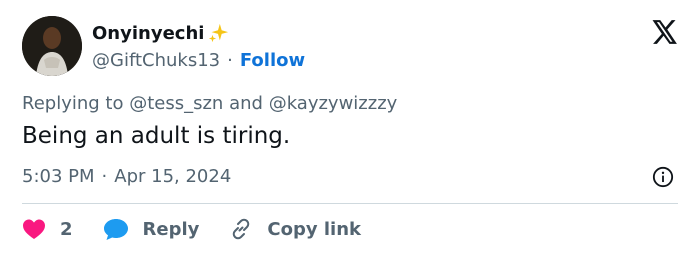  What do you see at coordinates (52, 46) in the screenshot?
I see `avatar` at bounding box center [52, 46].